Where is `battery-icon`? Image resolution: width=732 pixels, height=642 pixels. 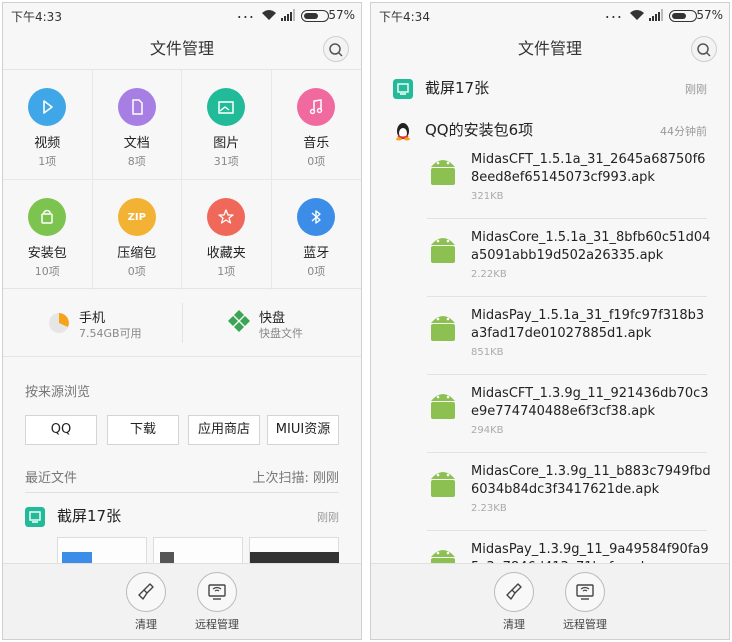
battery-icon is located at coordinates (315, 16).